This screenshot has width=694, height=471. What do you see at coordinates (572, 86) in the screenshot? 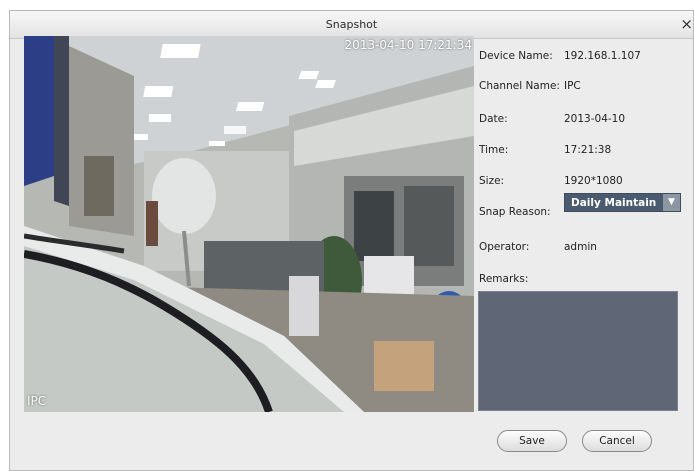
I see `channel-name-value: IPC` at bounding box center [572, 86].